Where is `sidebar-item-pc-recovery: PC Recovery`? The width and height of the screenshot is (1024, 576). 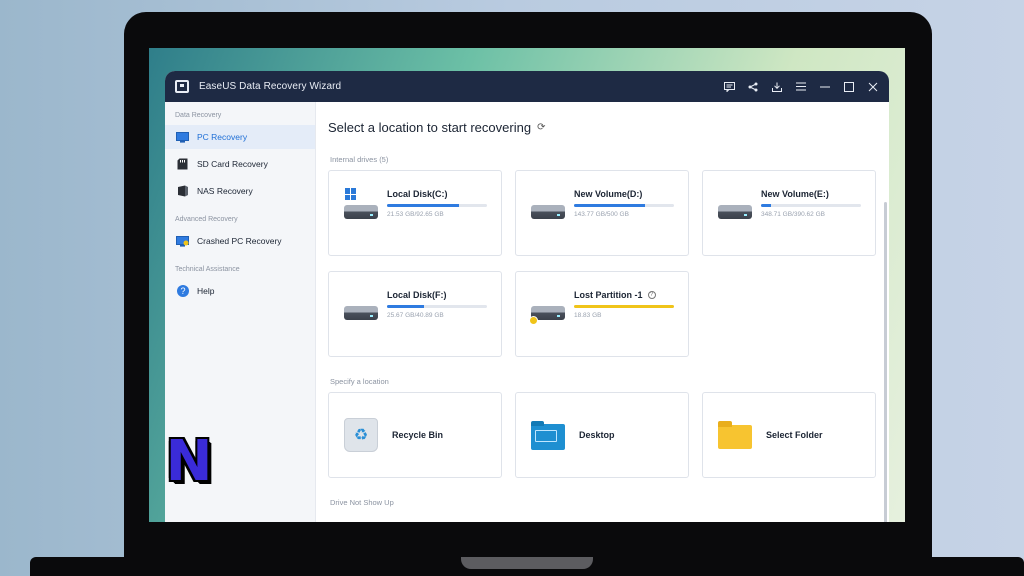
sidebar-item-pc-recovery: PC Recovery is located at coordinates (240, 137).